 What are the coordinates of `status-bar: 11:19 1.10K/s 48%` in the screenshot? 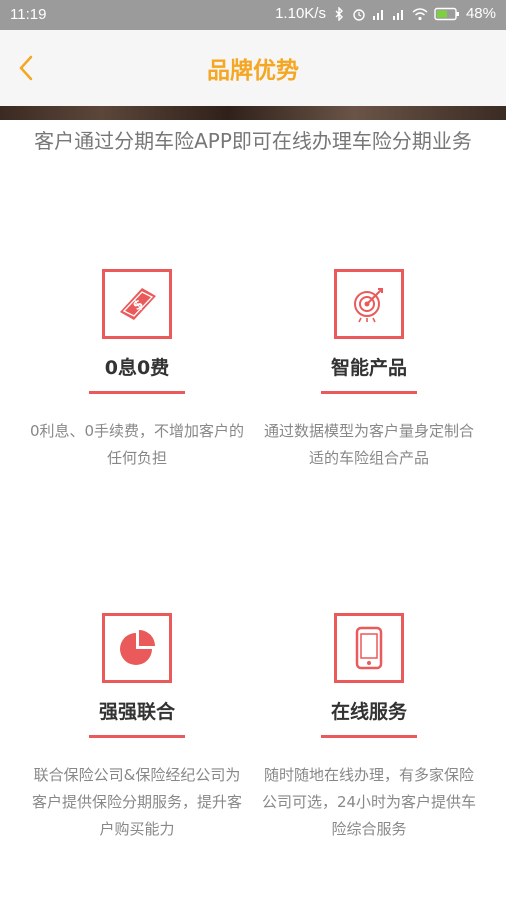 It's located at (253, 15).